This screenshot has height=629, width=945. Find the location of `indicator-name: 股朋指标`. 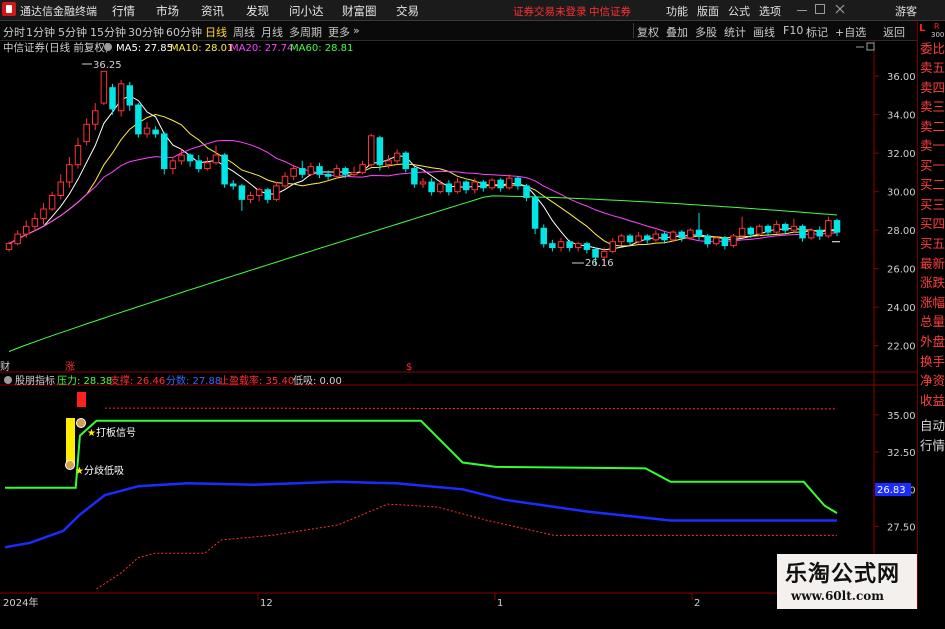

indicator-name: 股朋指标 is located at coordinates (35, 380).